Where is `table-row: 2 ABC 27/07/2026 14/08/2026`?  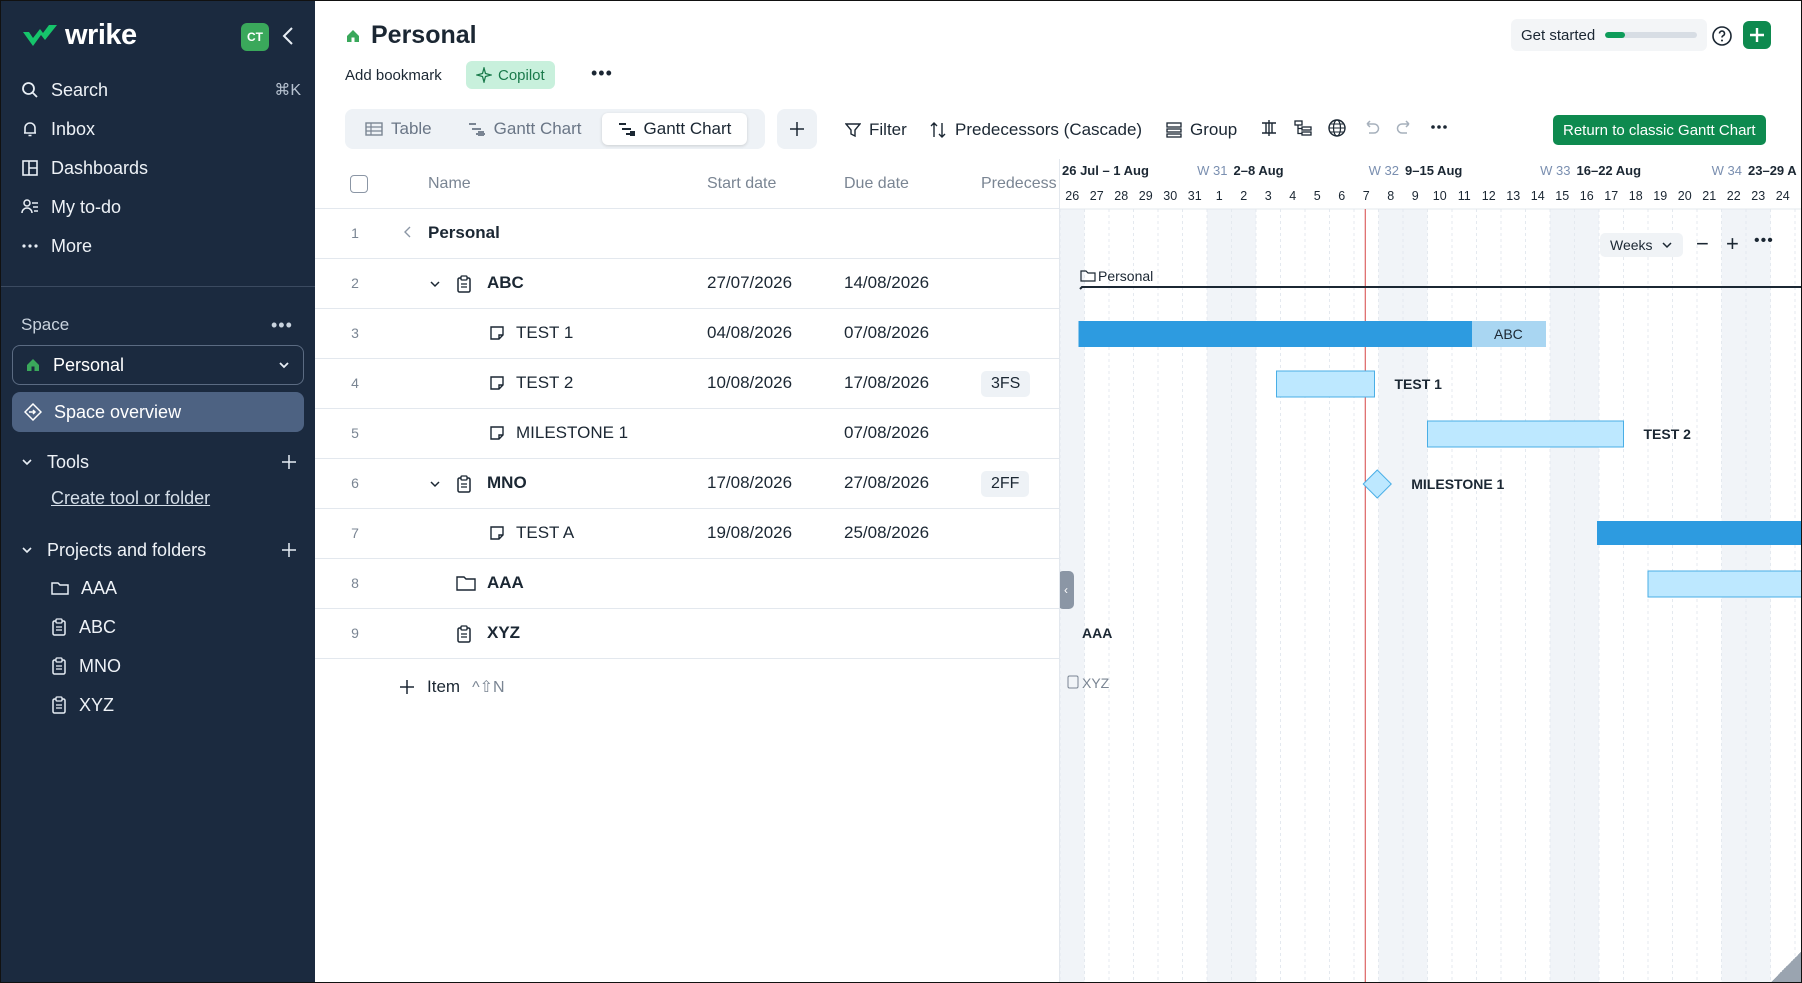
table-row: 2 ABC 27/07/2026 14/08/2026 is located at coordinates (687, 284).